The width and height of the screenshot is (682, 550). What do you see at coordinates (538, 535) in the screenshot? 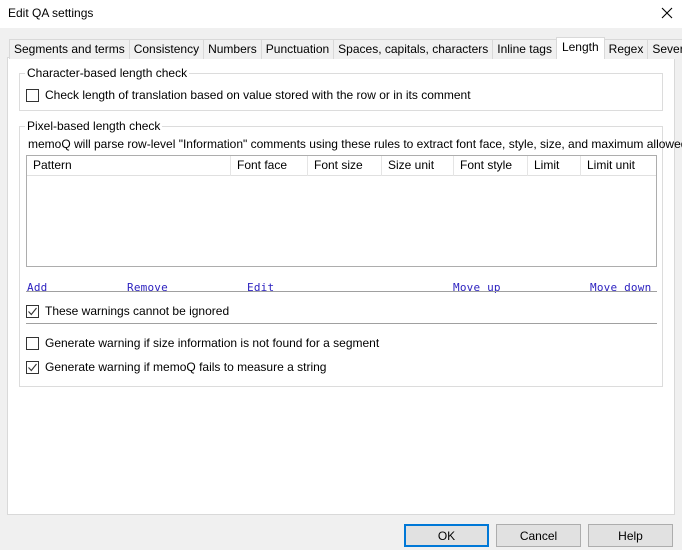
I see `cancel-button: Cancel` at bounding box center [538, 535].